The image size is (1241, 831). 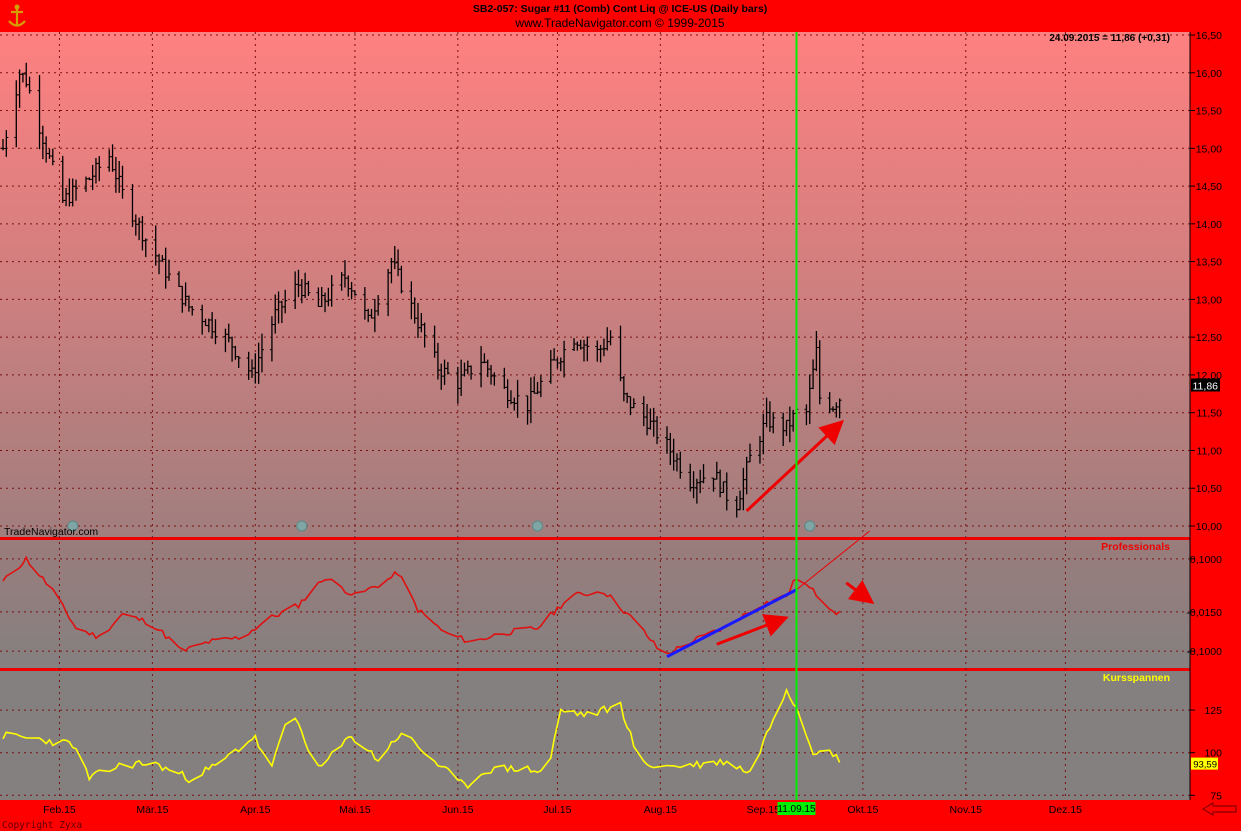 What do you see at coordinates (862, 810) in the screenshot?
I see `x-tick-label: Okt.15` at bounding box center [862, 810].